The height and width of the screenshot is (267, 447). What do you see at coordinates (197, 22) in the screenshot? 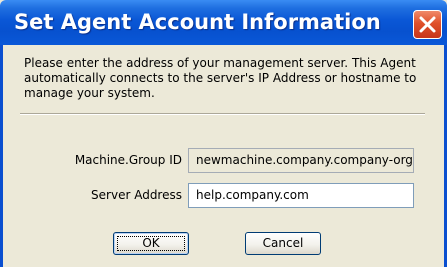
I see `dialog-title: Set Agent Account Information` at bounding box center [197, 22].